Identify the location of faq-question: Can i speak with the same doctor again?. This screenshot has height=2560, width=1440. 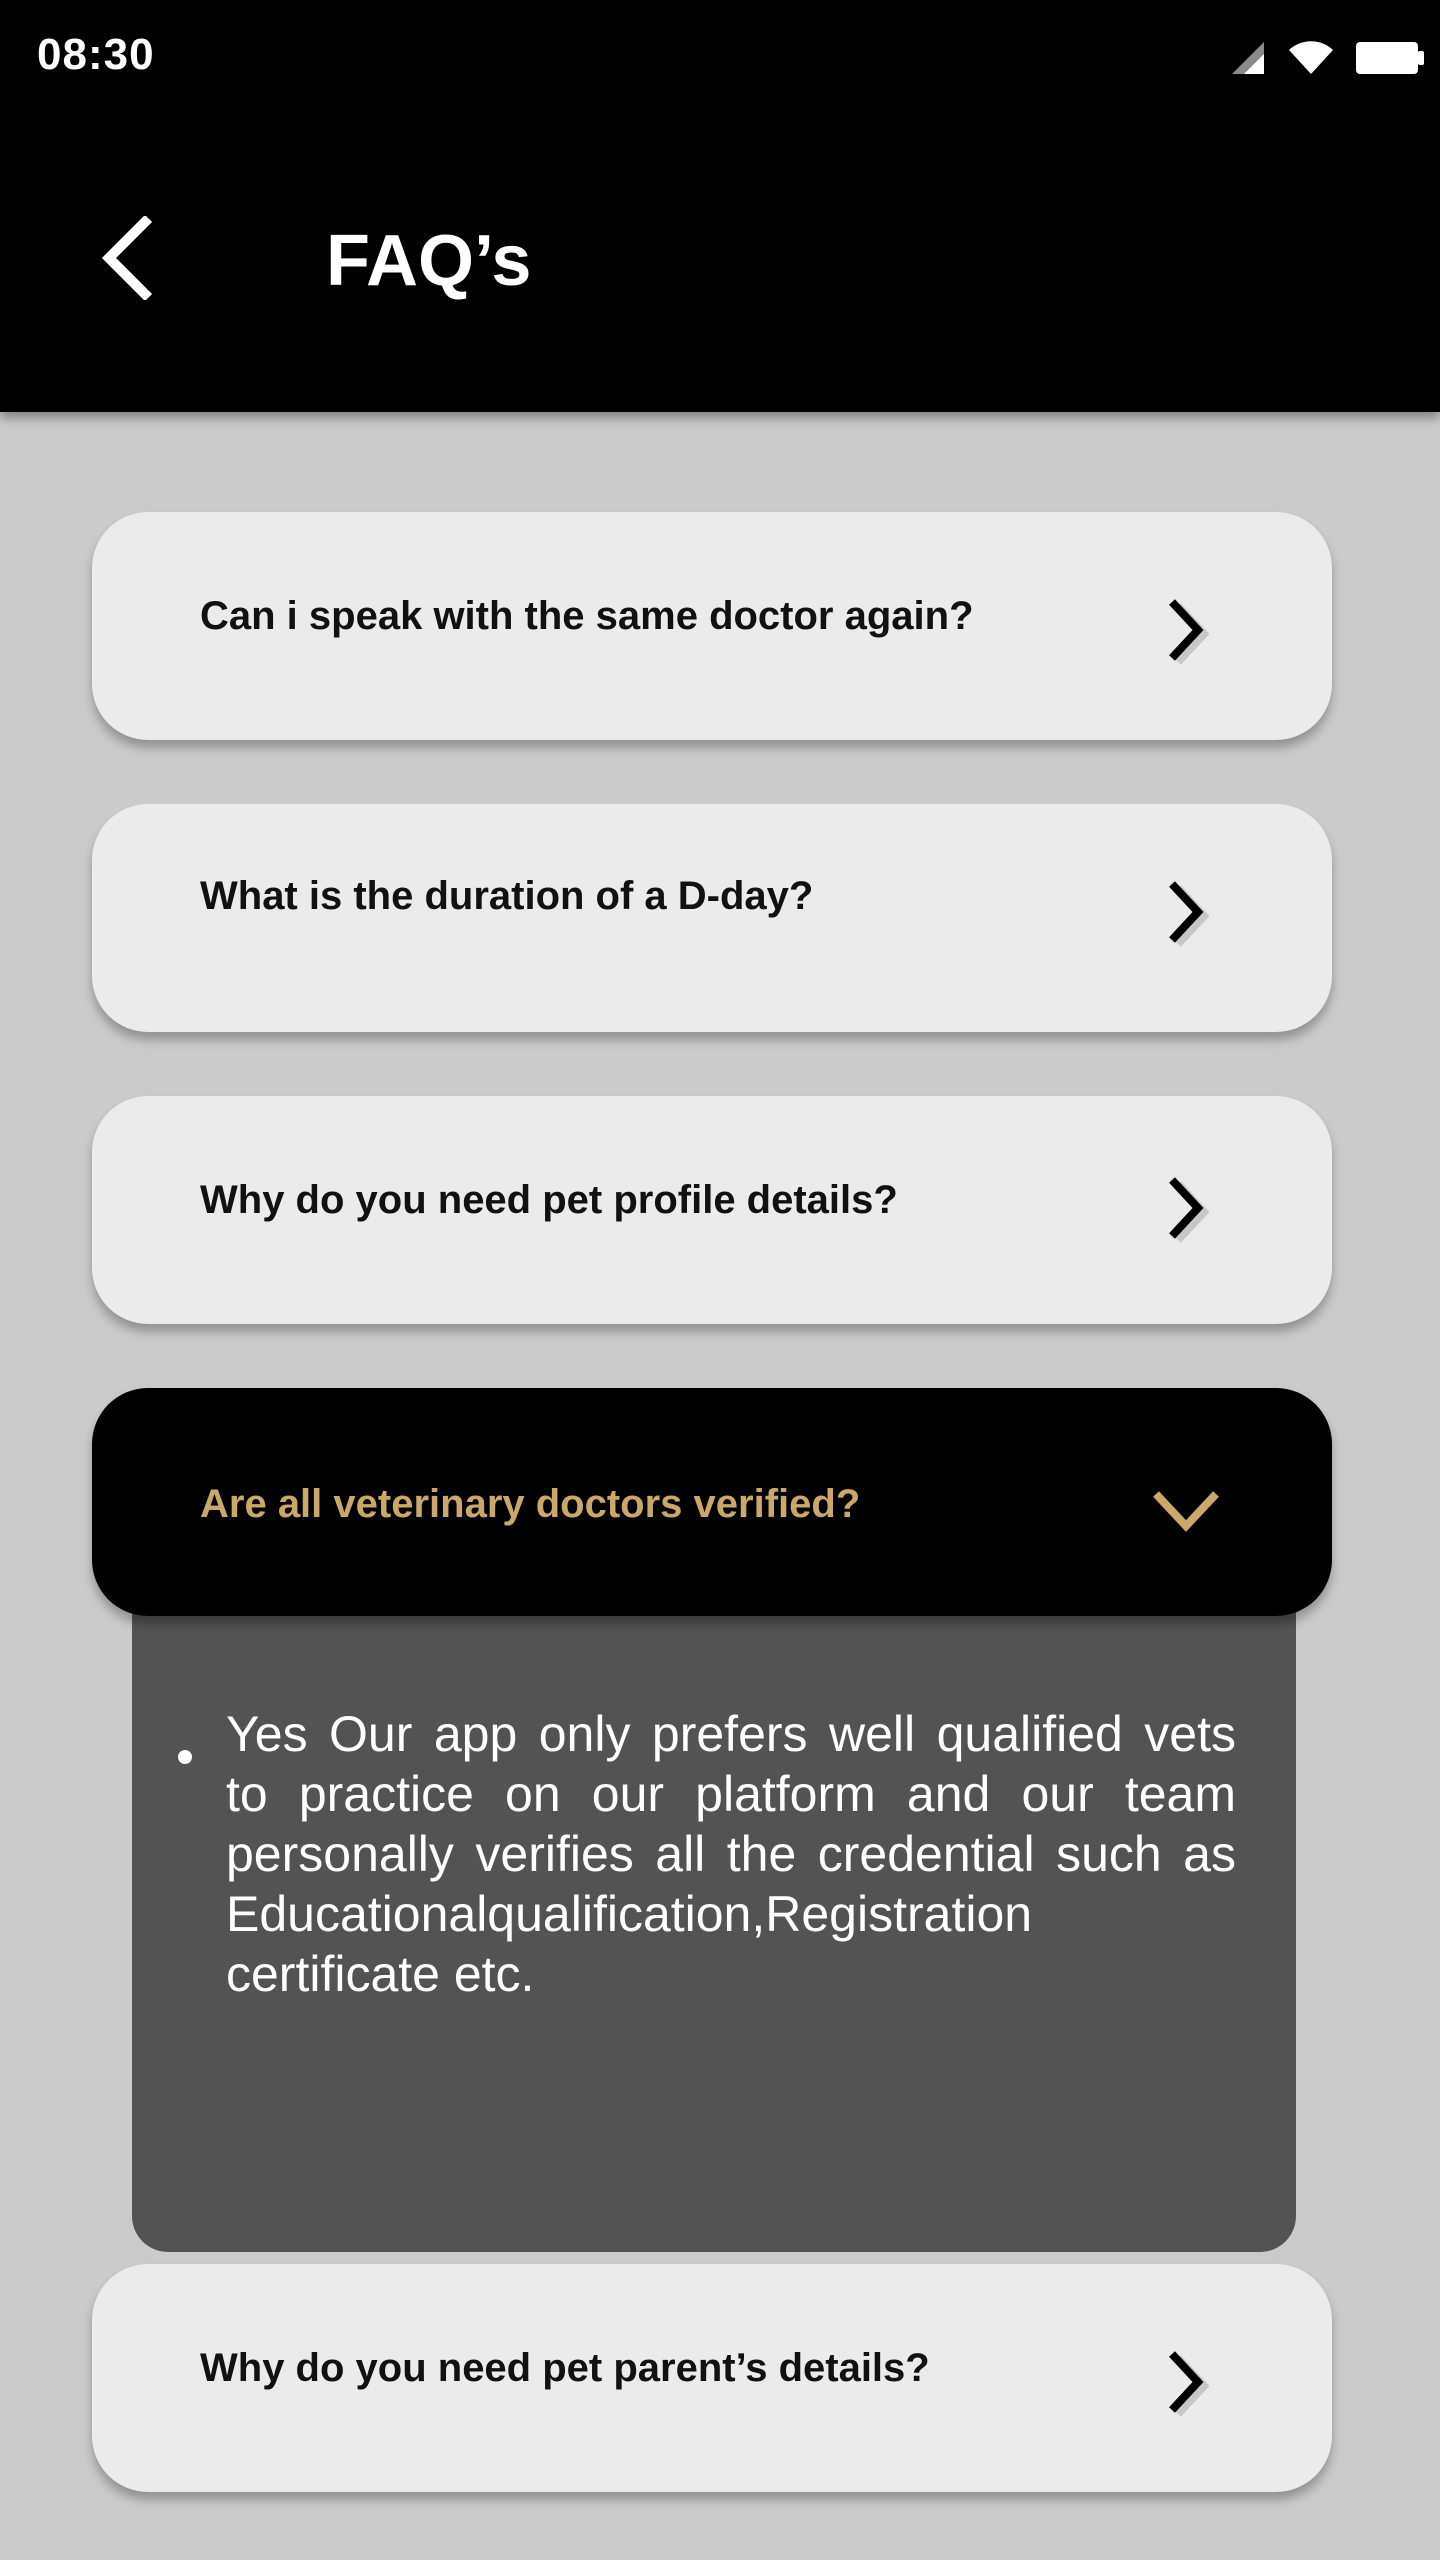
(587, 616).